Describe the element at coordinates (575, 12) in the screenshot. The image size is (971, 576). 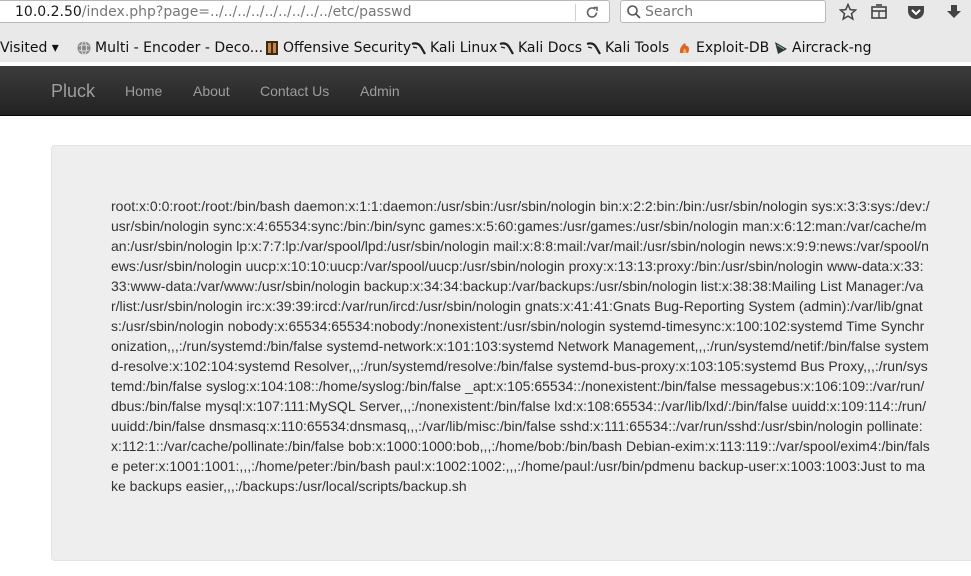
I see `url-divider` at that location.